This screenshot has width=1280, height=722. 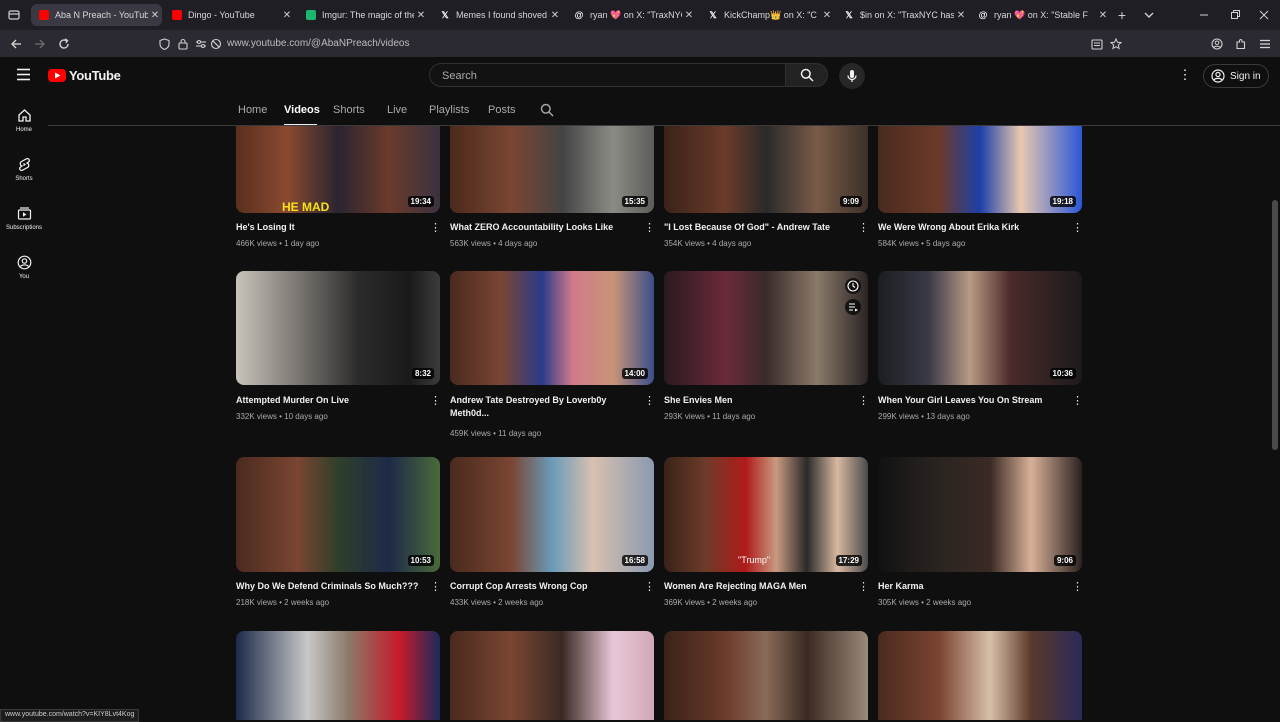 I want to click on chevron-down-icon, so click(x=1149, y=15).